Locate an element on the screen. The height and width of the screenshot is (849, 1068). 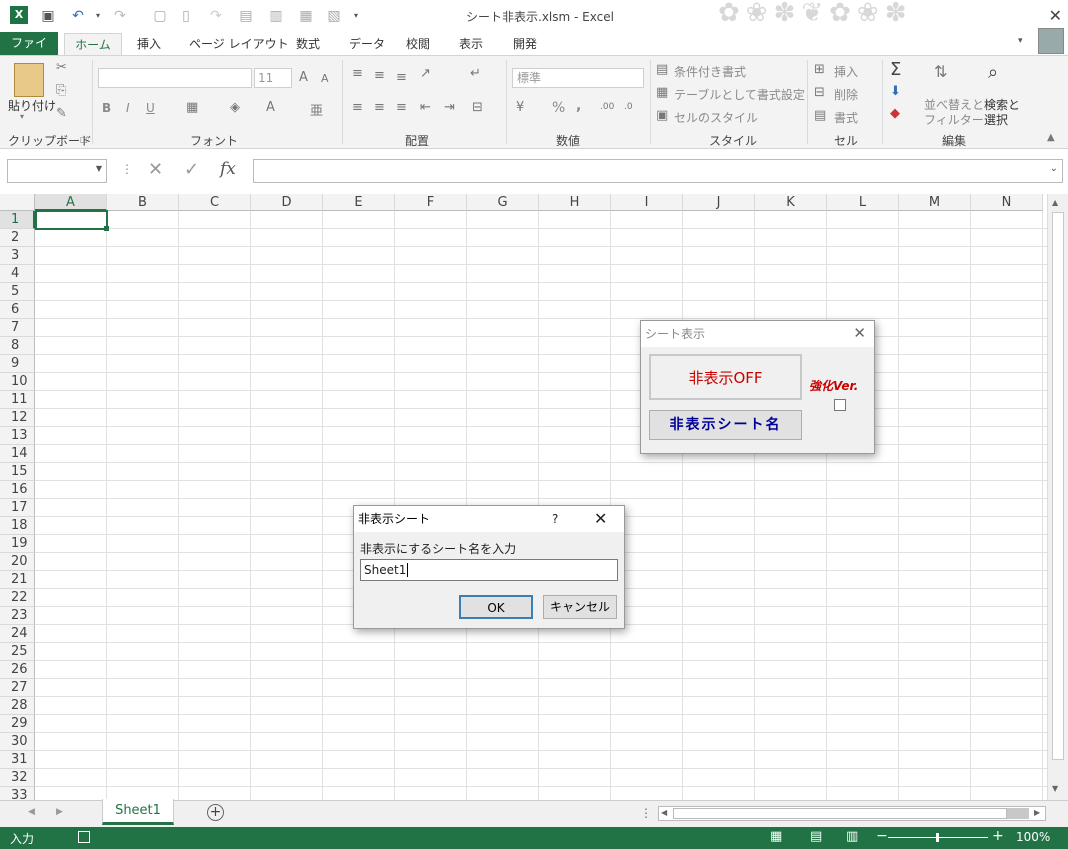
row-header: 27 is located at coordinates (17, 688).